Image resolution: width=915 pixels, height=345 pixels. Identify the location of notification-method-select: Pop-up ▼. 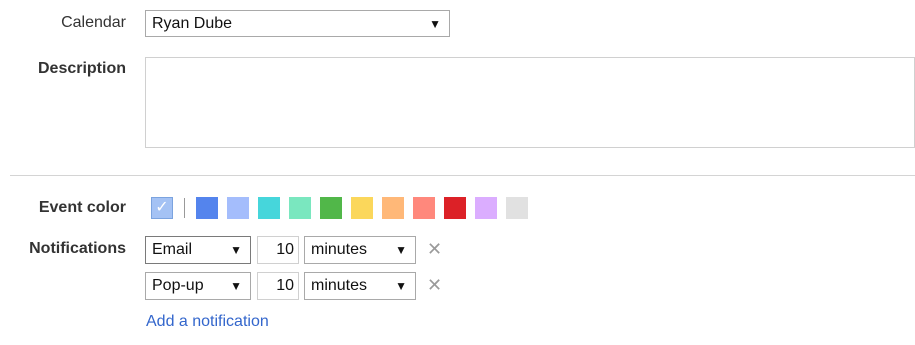
(198, 286).